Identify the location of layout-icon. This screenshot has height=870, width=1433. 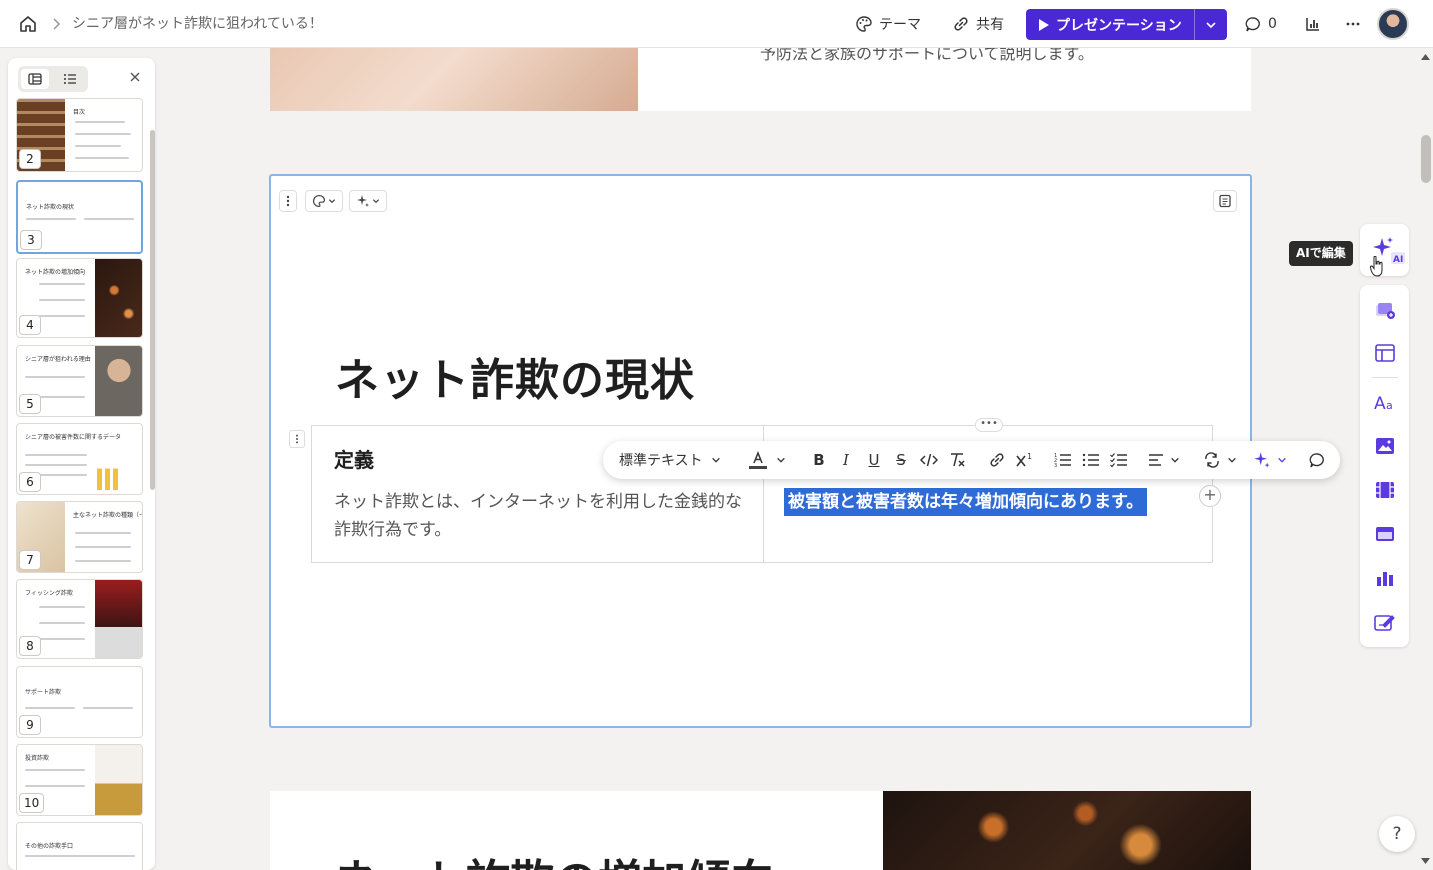
(1385, 353).